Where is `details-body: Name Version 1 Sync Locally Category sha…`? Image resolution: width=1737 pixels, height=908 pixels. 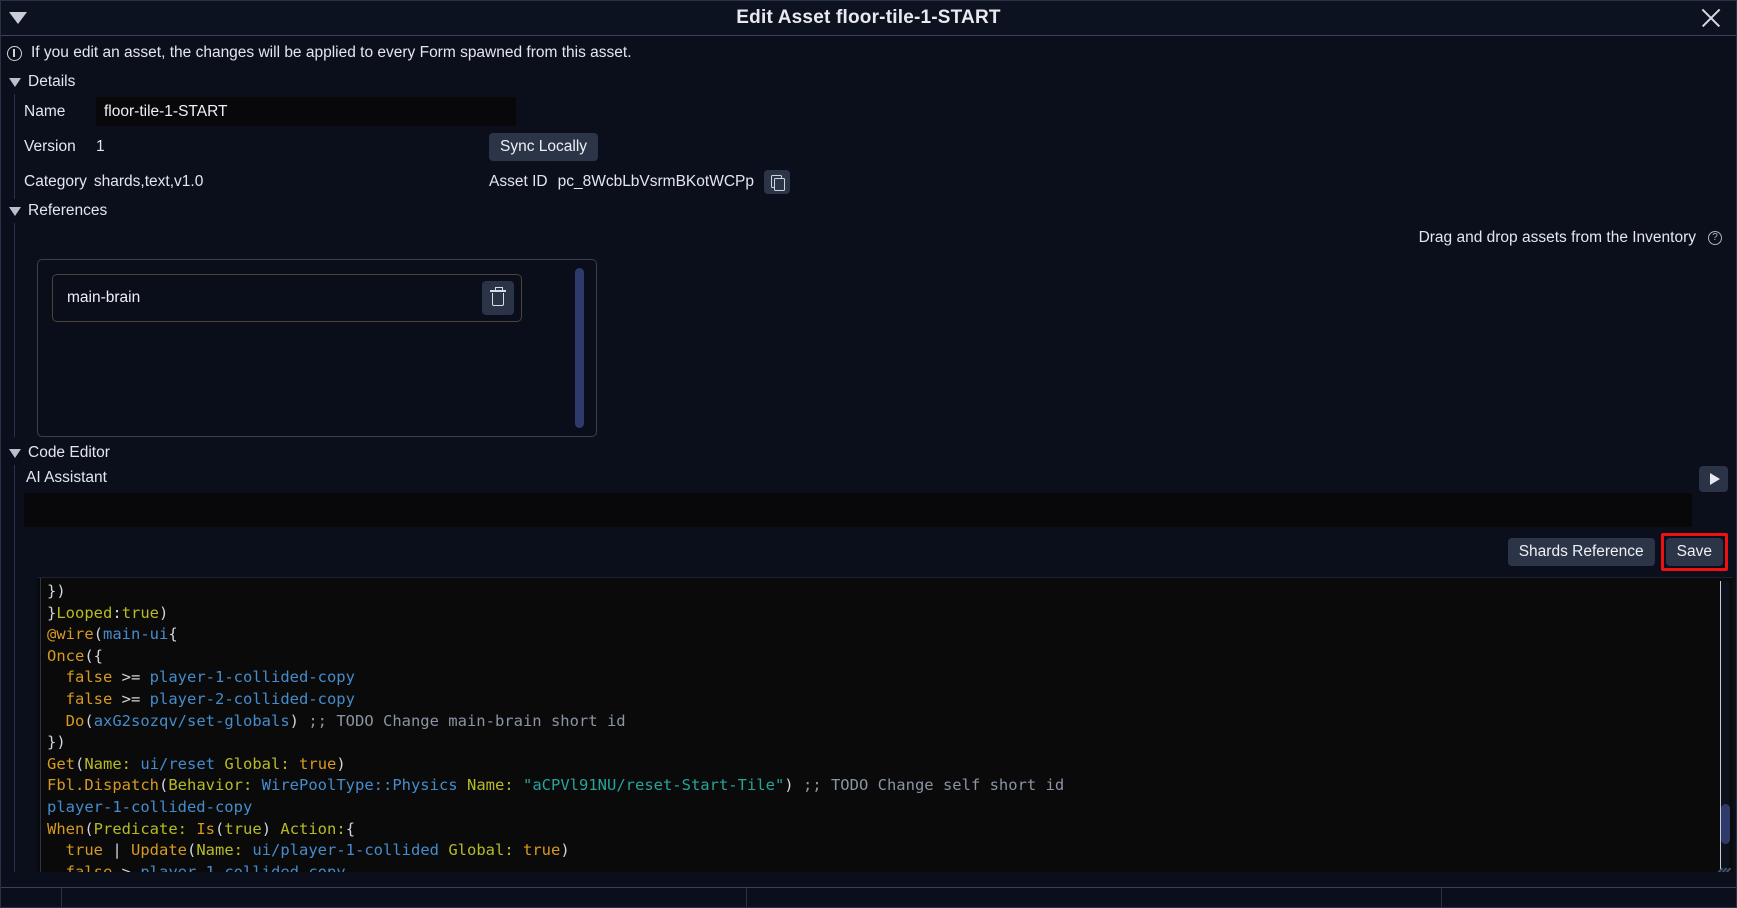
details-body: Name Version 1 Sync Locally Category sha… is located at coordinates (875, 146).